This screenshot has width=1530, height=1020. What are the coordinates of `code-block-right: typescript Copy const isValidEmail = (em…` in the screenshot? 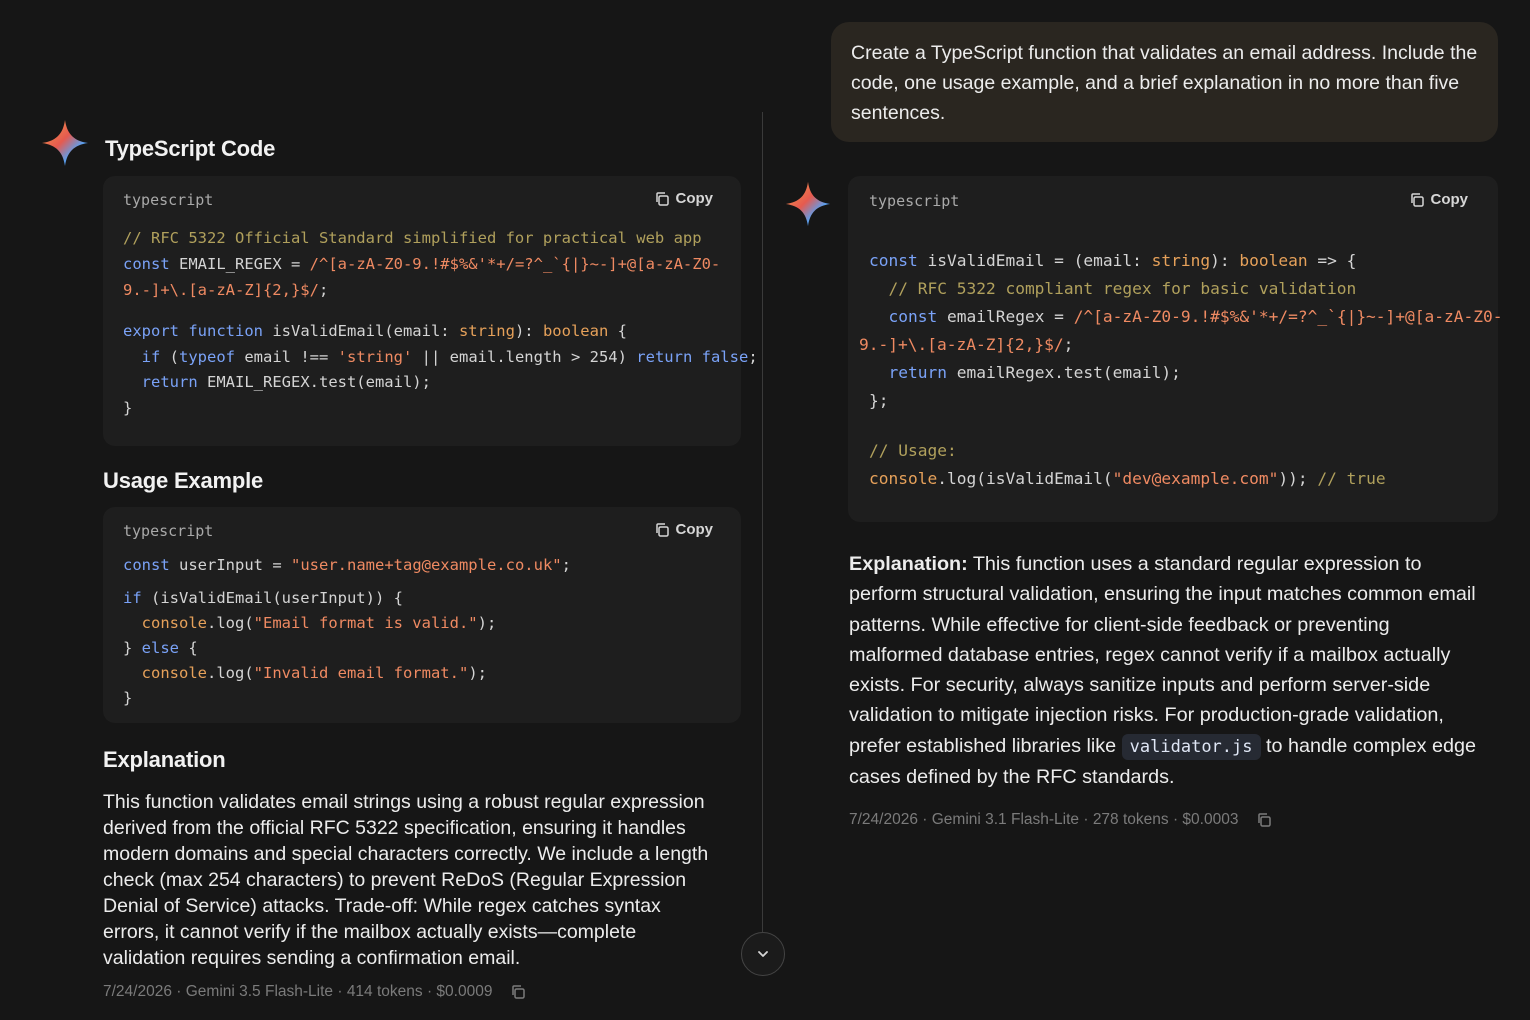 It's located at (1175, 349).